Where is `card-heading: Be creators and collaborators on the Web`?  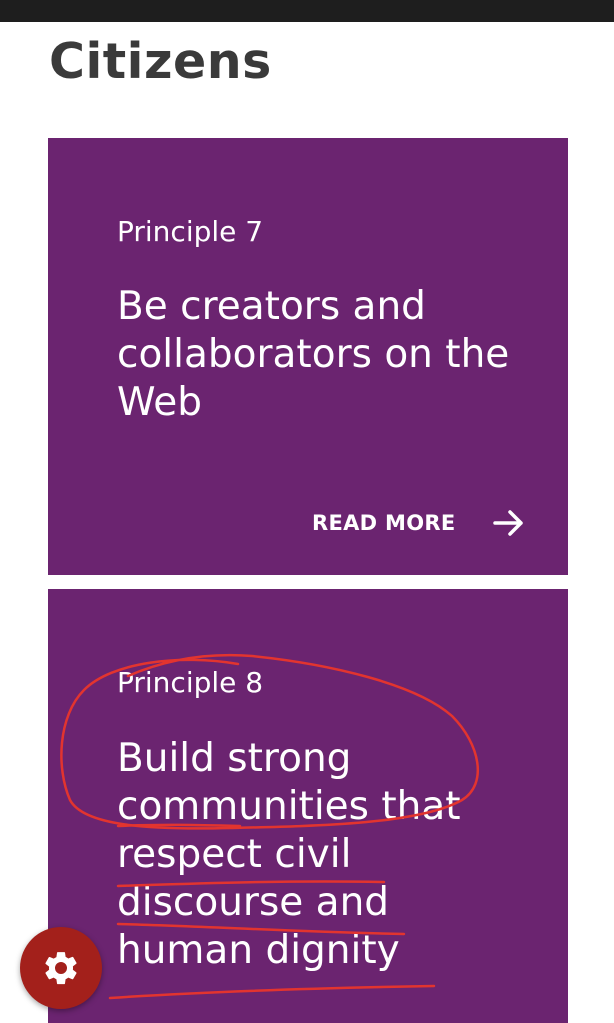
card-heading: Be creators and collaborators on the Web is located at coordinates (313, 354).